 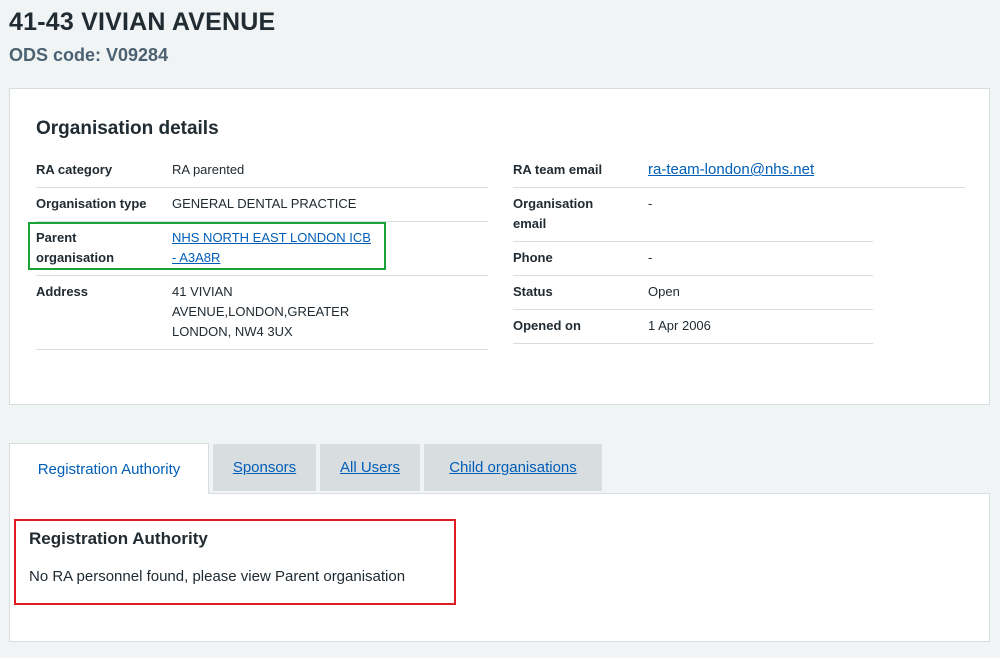 What do you see at coordinates (664, 291) in the screenshot?
I see `detail-value: Open` at bounding box center [664, 291].